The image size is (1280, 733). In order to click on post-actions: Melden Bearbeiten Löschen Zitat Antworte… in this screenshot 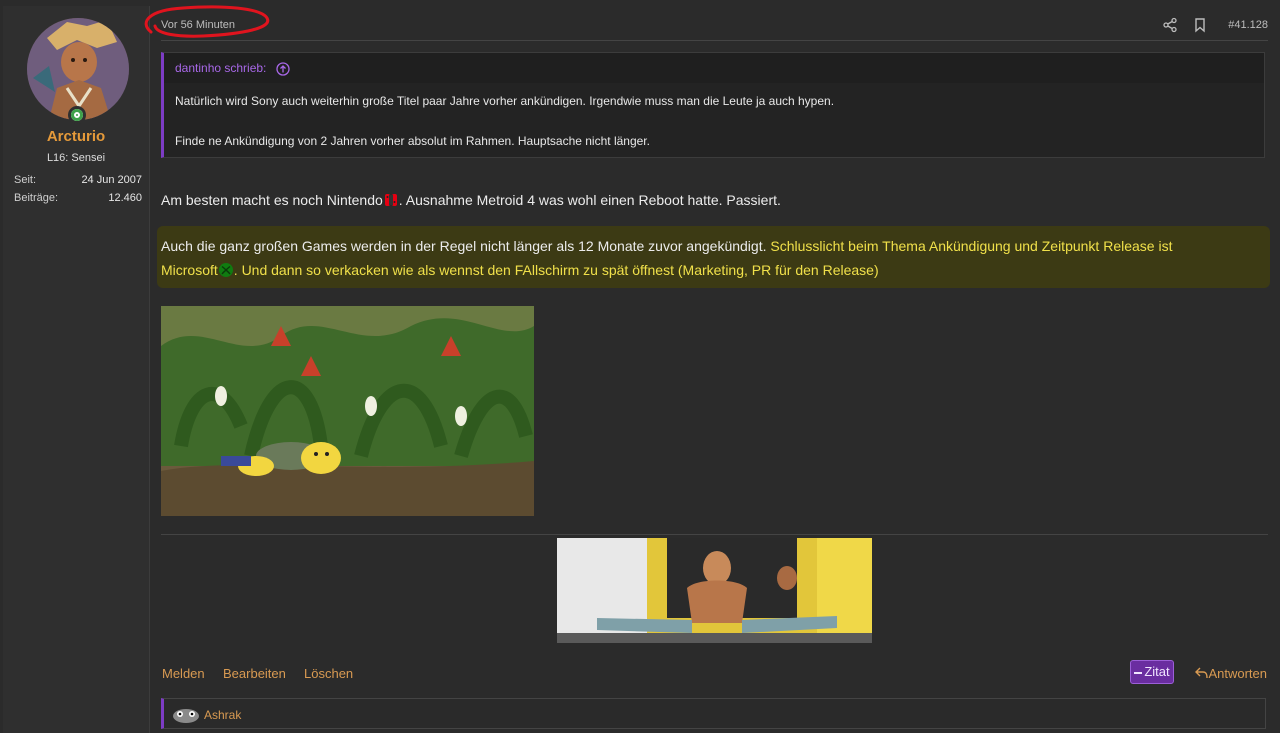, I will do `click(714, 672)`.